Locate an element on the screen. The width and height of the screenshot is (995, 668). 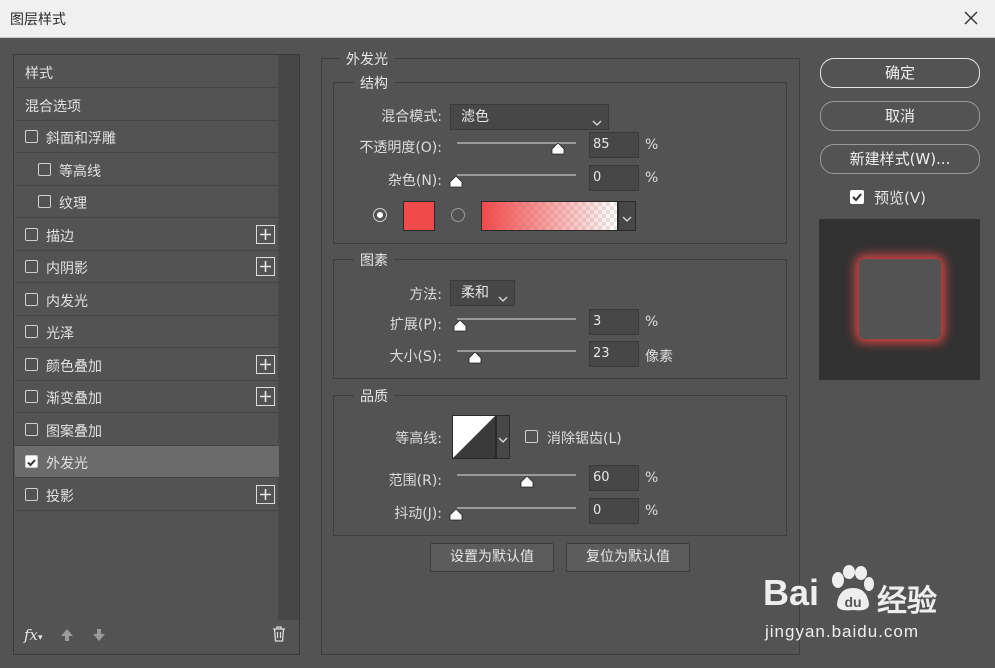
watermark-brand-b: 经验 is located at coordinates (907, 601).